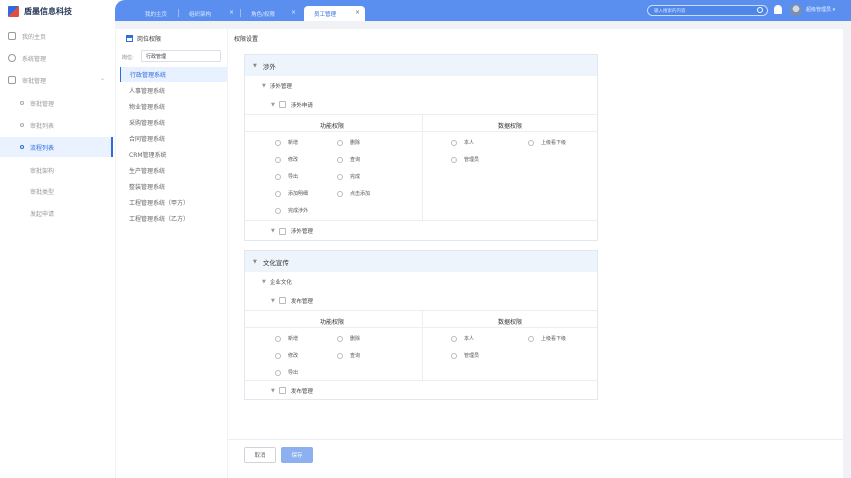  I want to click on save-button: 保存, so click(297, 455).